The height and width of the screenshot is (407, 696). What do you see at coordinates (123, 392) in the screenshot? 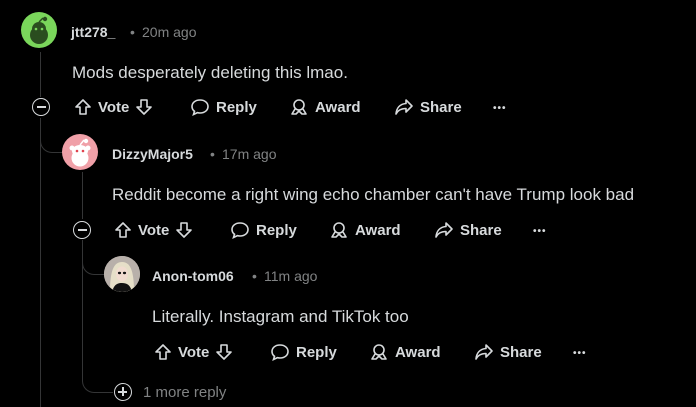
I see `expand-icon` at bounding box center [123, 392].